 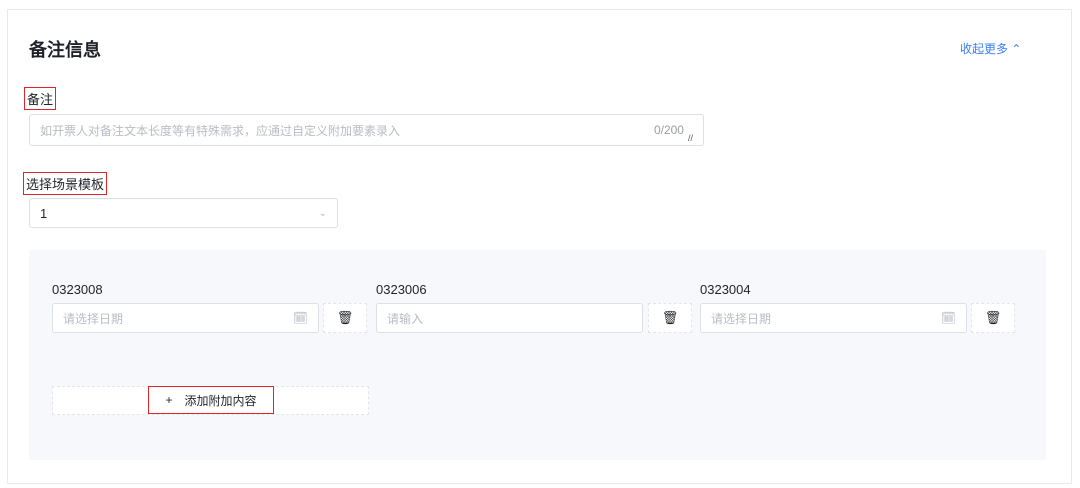 What do you see at coordinates (183, 213) in the screenshot?
I see `scene-template-select: 1 ⌄` at bounding box center [183, 213].